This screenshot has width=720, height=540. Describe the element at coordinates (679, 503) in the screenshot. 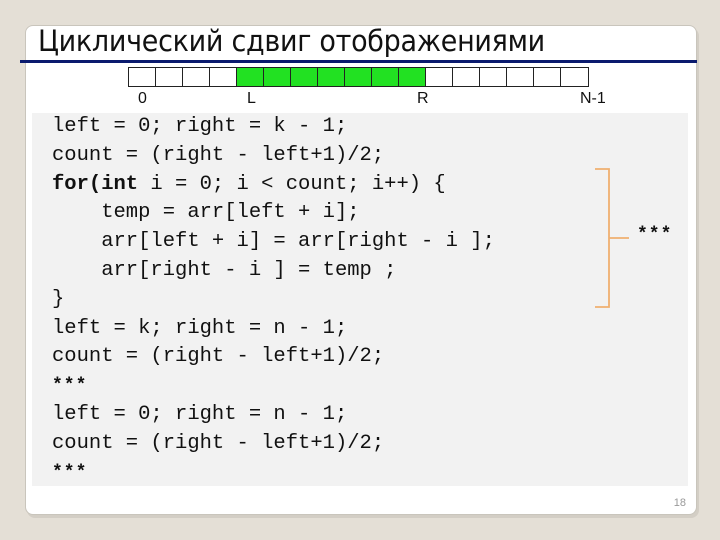

I see `slide-number: 18` at that location.